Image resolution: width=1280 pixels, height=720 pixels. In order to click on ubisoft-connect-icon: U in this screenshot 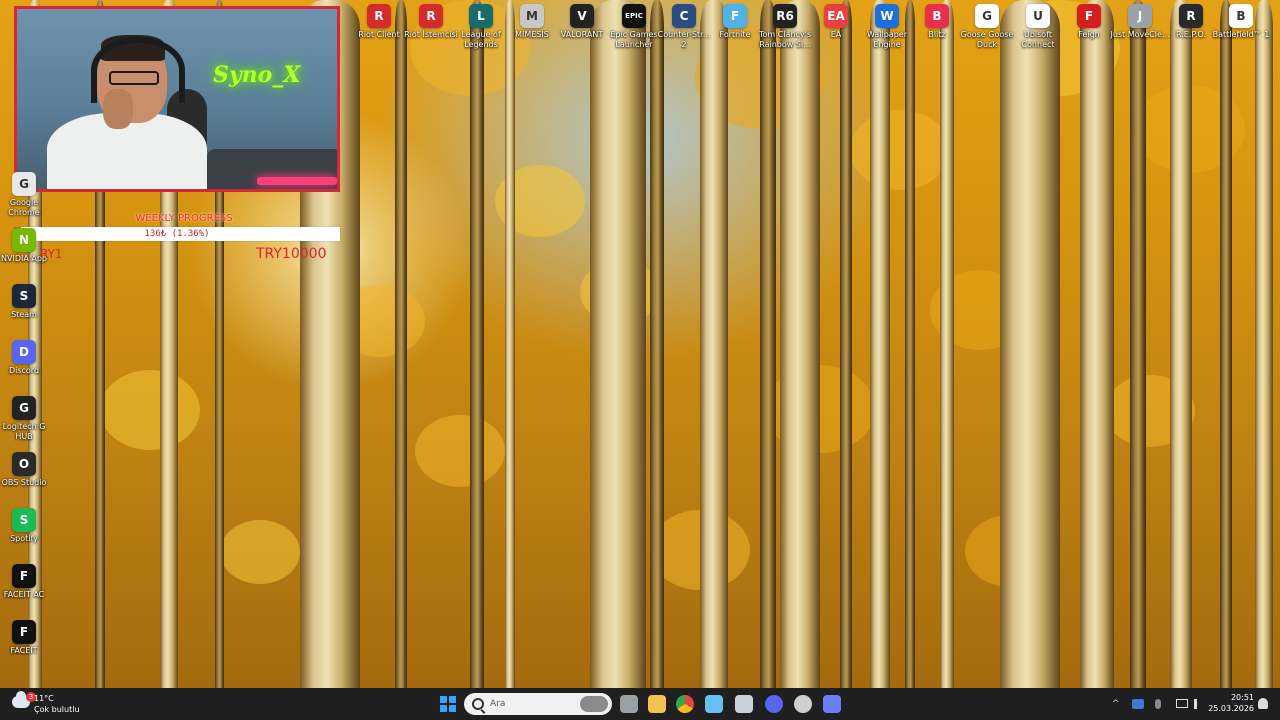, I will do `click(1038, 16)`.